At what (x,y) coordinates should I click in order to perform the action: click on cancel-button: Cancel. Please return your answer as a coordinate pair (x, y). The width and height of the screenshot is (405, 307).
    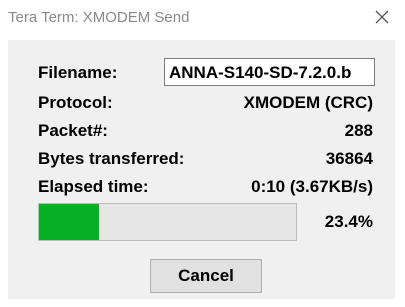
    Looking at the image, I should click on (206, 276).